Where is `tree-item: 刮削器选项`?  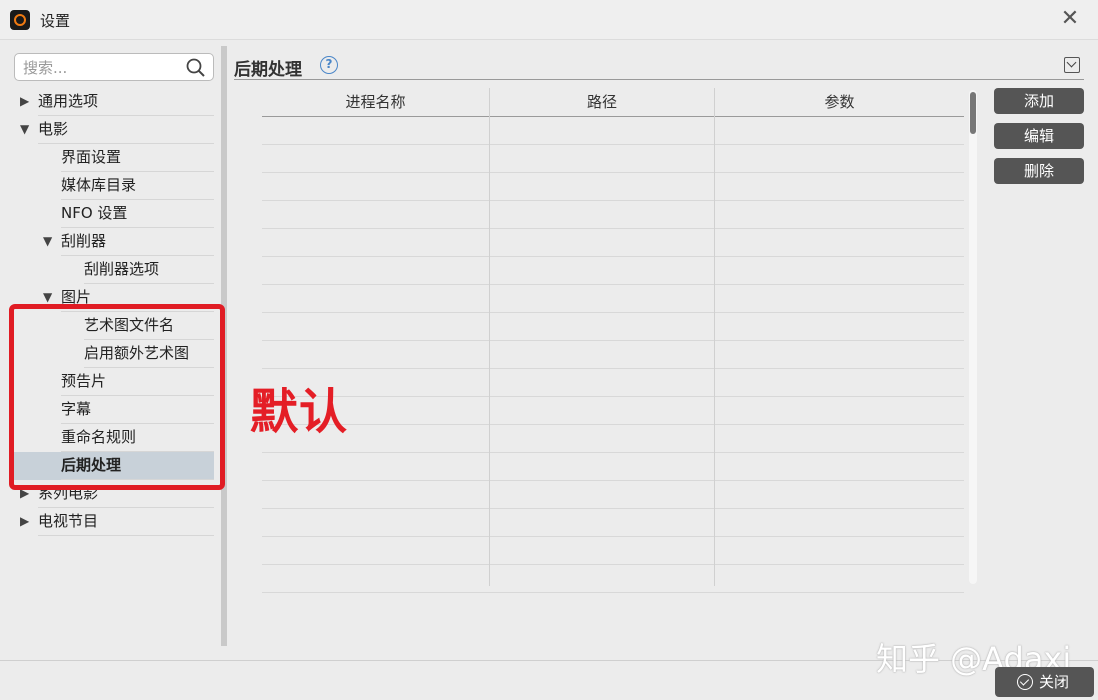 tree-item: 刮削器选项 is located at coordinates (114, 270).